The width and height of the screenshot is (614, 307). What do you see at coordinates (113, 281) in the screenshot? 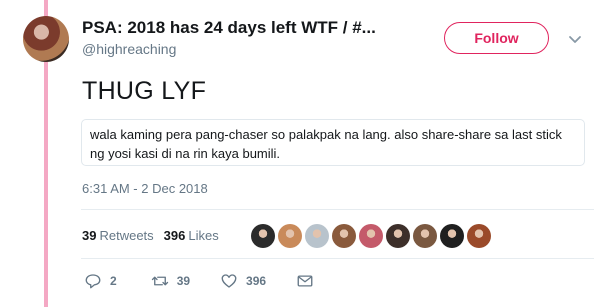
I see `reply-count: 2` at bounding box center [113, 281].